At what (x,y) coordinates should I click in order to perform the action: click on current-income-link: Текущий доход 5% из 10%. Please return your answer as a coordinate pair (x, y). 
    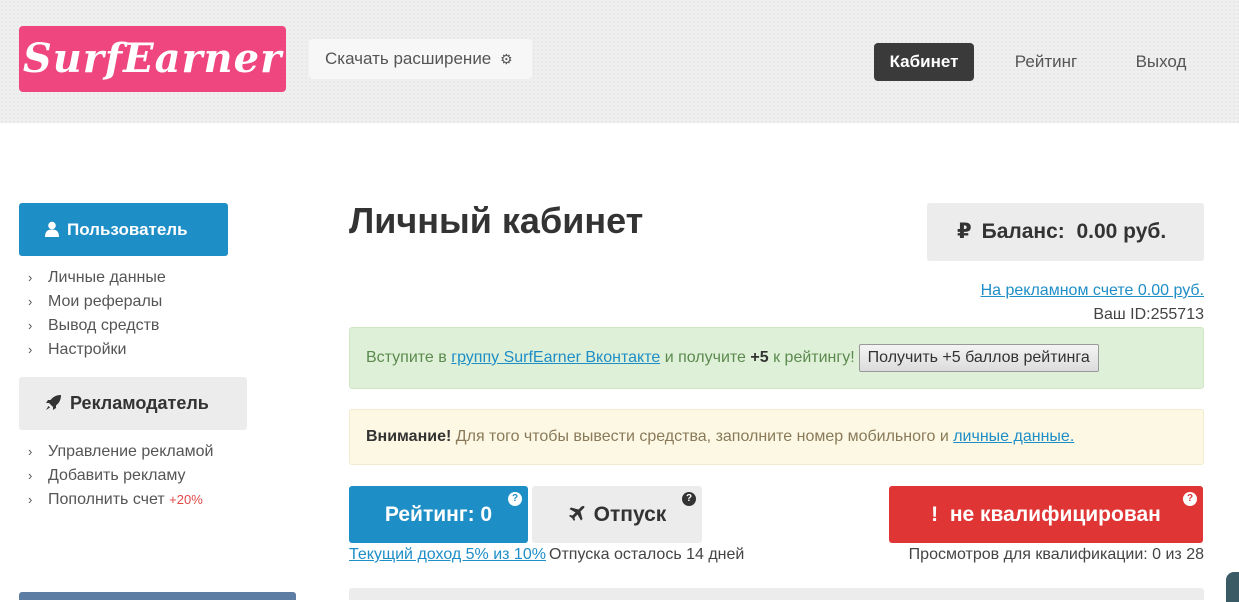
    Looking at the image, I should click on (447, 555).